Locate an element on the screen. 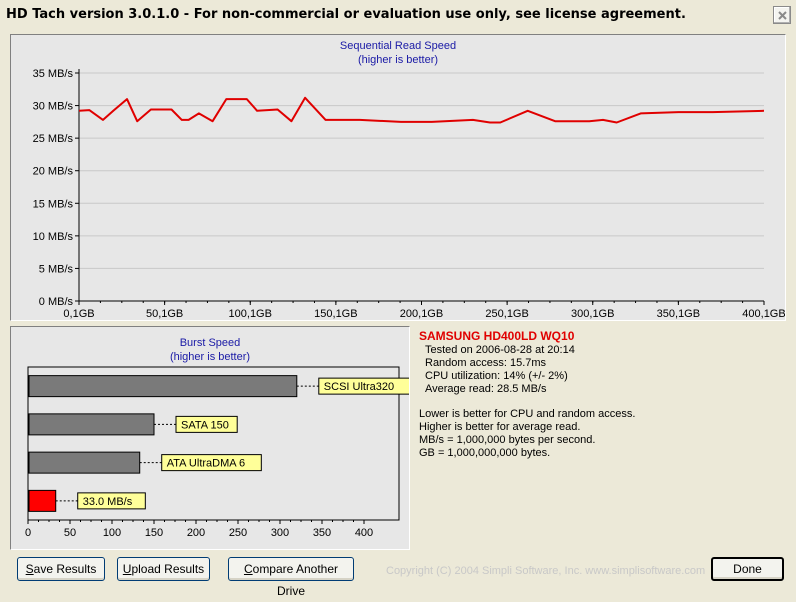 The image size is (796, 602). save-label-mnemonic: S is located at coordinates (29, 569).